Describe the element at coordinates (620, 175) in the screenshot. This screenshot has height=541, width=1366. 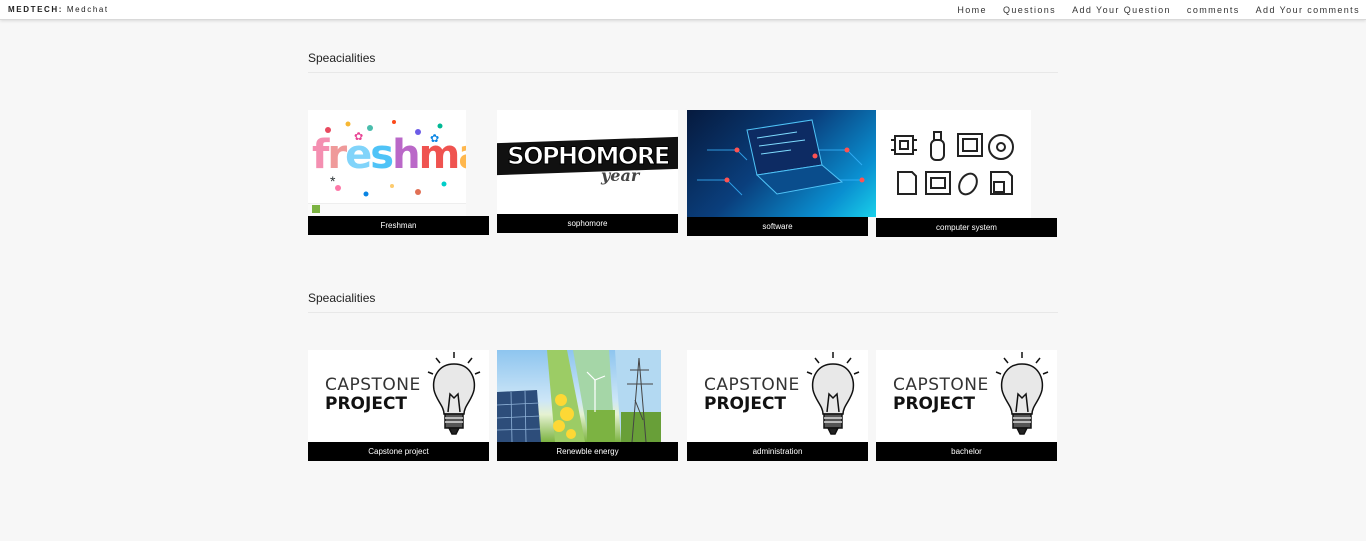
I see `sophomore-year-word: year` at that location.